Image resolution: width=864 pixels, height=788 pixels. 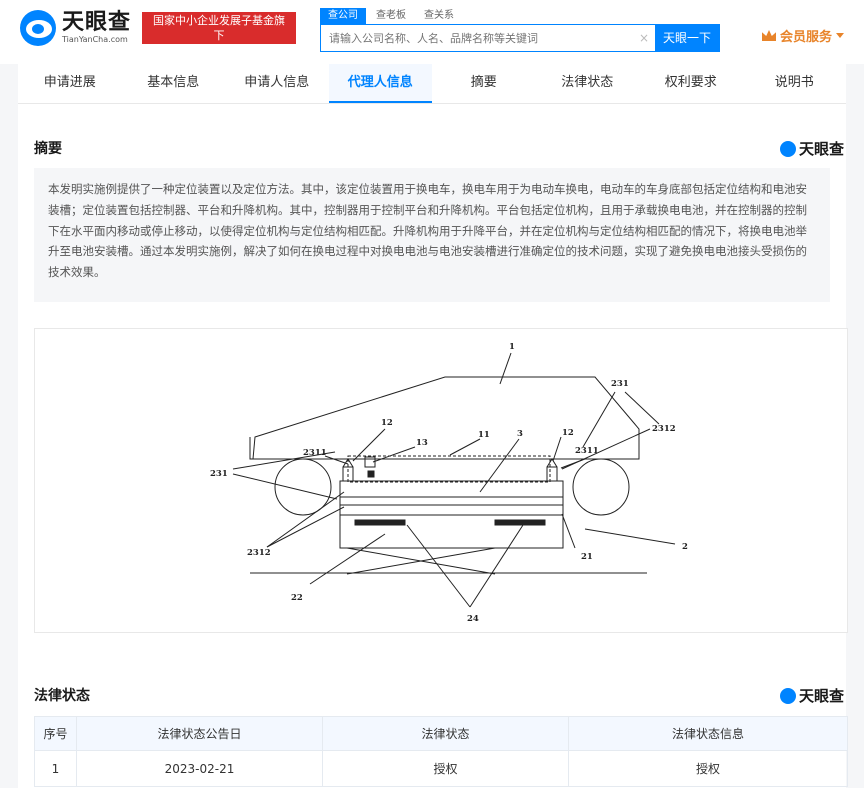 I want to click on search-input, so click(x=477, y=38).